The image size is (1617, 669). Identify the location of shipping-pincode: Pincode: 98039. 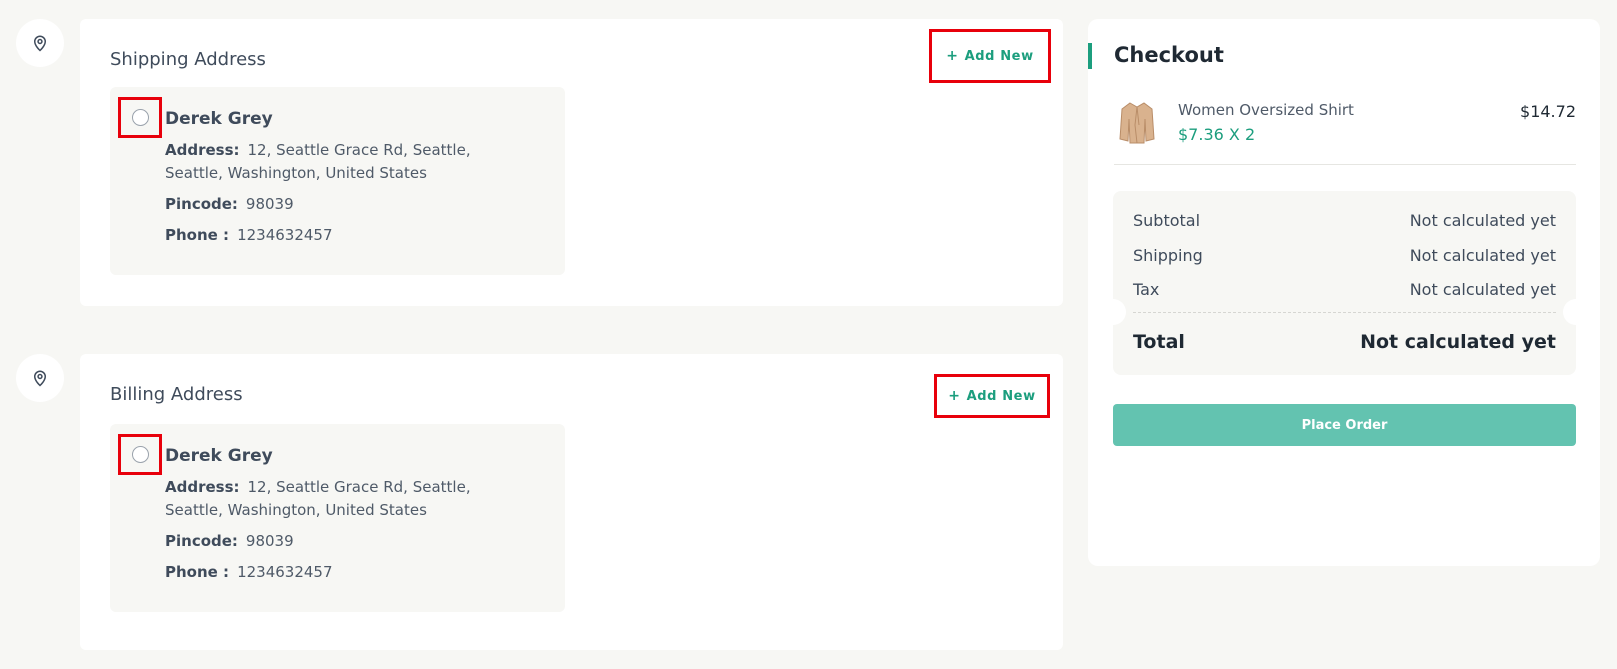
(229, 204).